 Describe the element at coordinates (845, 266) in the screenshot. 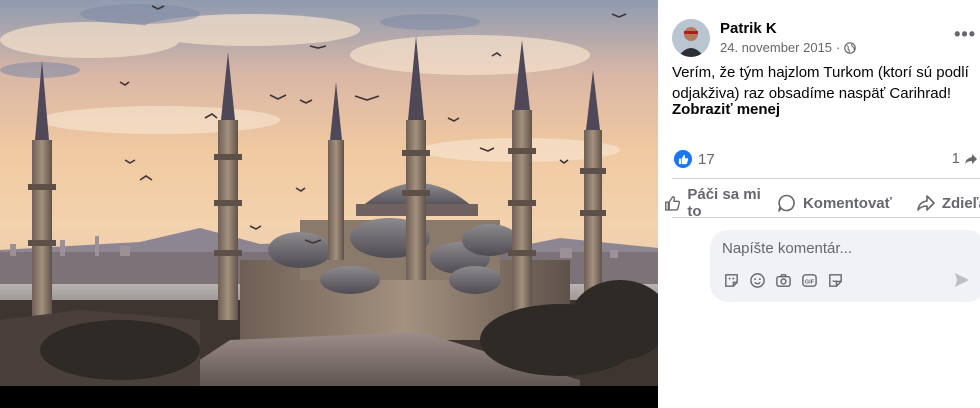

I see `comment-composer: Napíšte komentár... GIF` at that location.